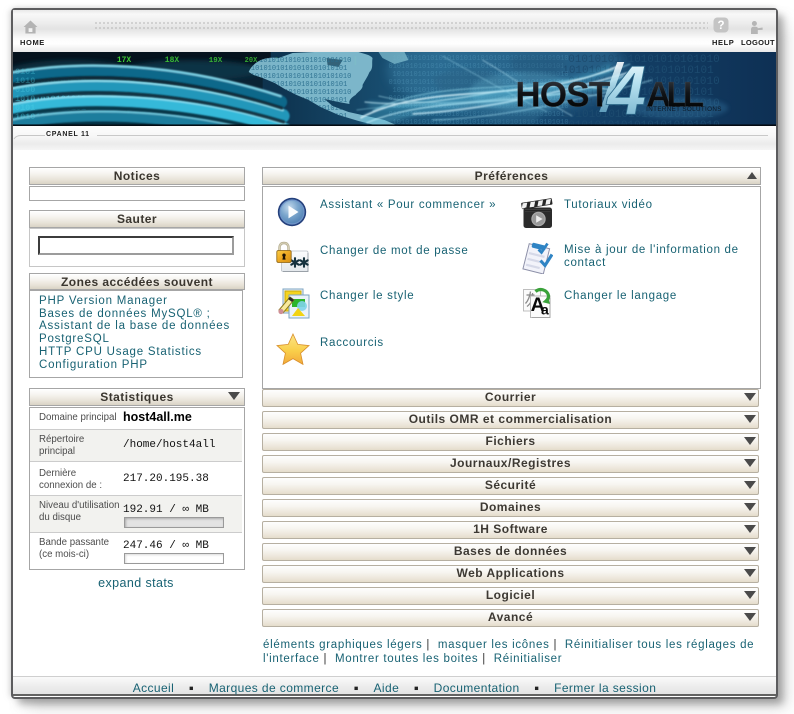 The height and width of the screenshot is (714, 794). I want to click on svg-text: 17X, so click(124, 60).